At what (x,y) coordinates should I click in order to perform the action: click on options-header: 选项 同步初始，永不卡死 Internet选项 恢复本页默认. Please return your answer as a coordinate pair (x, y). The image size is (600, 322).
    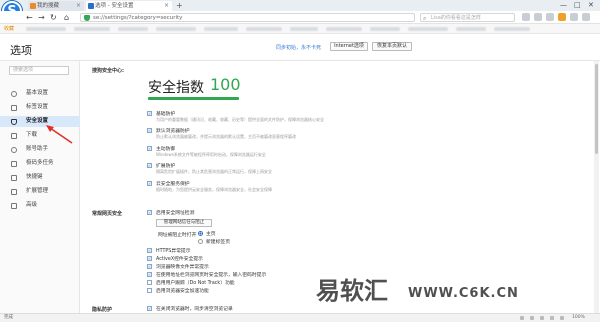
    Looking at the image, I should click on (300, 48).